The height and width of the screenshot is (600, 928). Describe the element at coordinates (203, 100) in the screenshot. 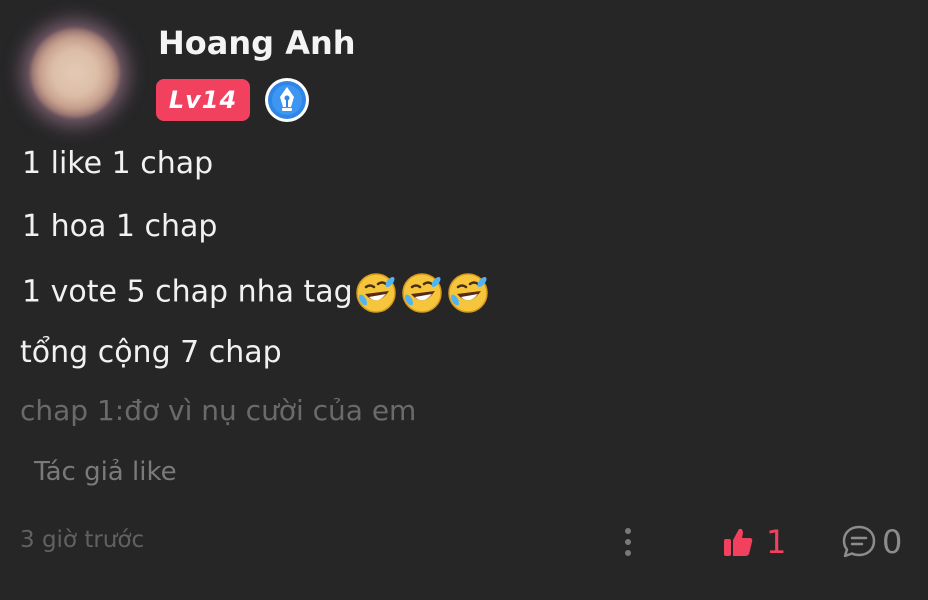

I see `level-badge: Lv14` at that location.